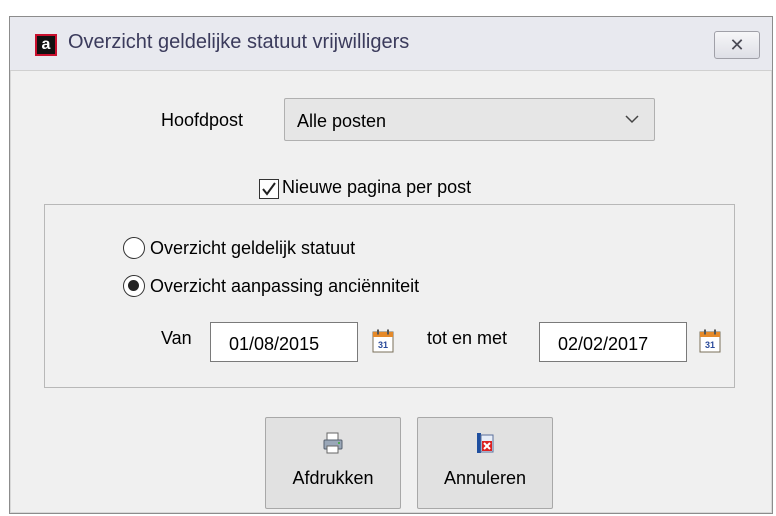 Image resolution: width=776 pixels, height=516 pixels. Describe the element at coordinates (253, 248) in the screenshot. I see `radio-geldelijk-statuut-label: Overzicht geldelijk statuut` at that location.